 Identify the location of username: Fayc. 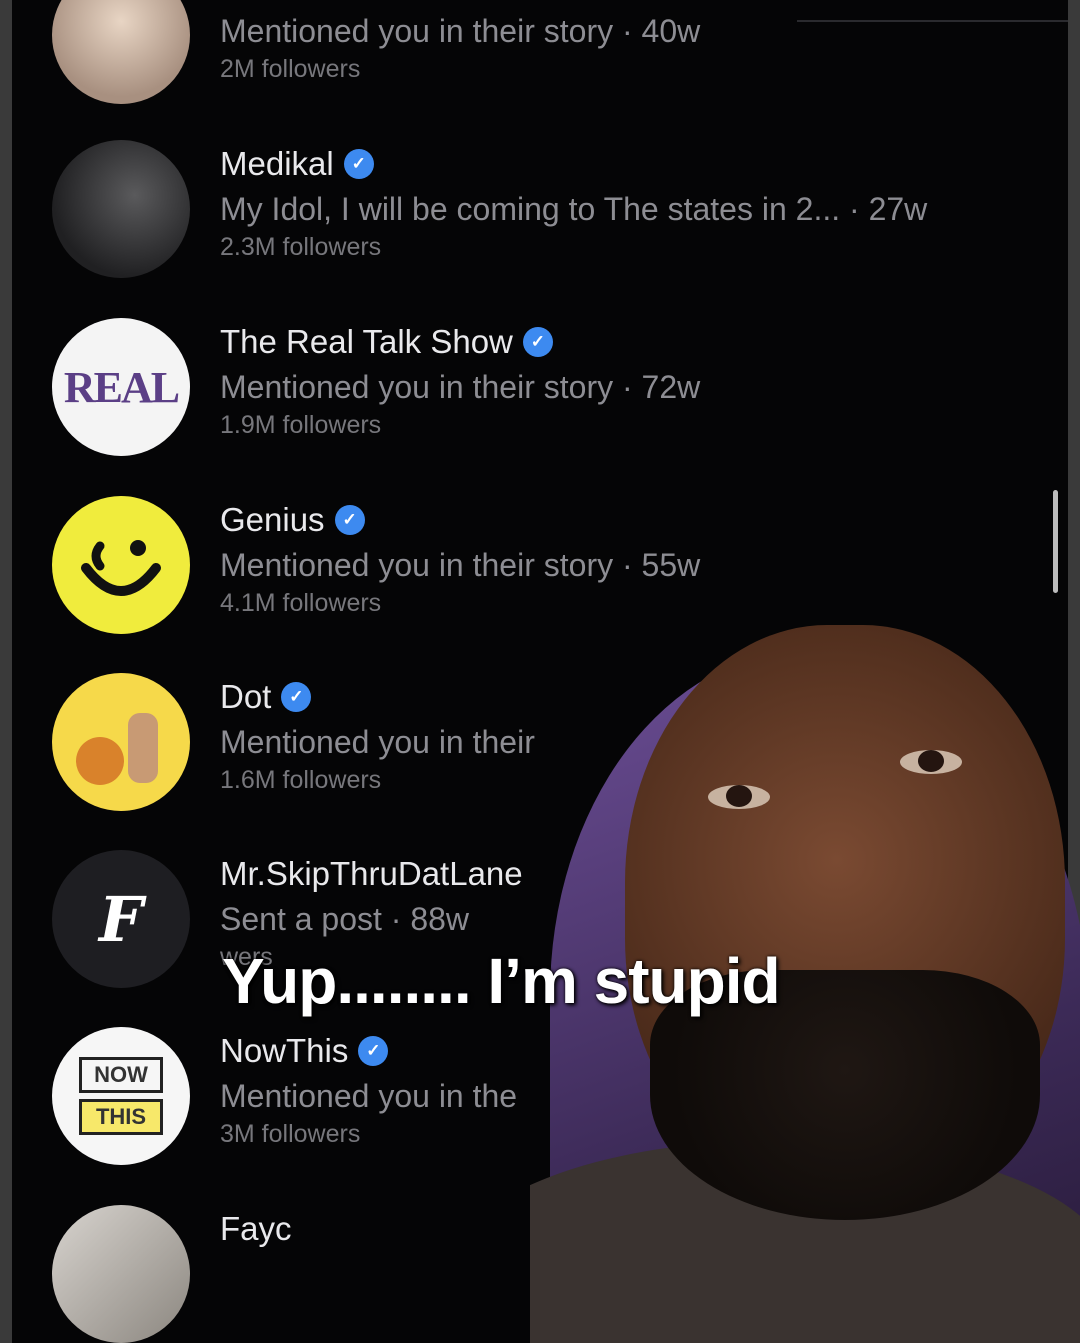
(256, 1229).